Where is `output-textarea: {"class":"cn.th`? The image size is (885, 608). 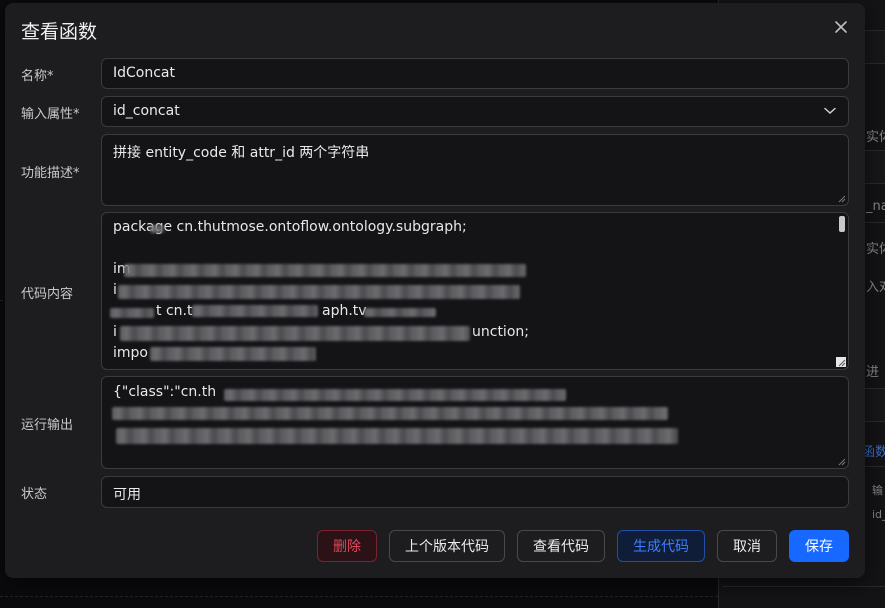
output-textarea: {"class":"cn.th is located at coordinates (475, 422).